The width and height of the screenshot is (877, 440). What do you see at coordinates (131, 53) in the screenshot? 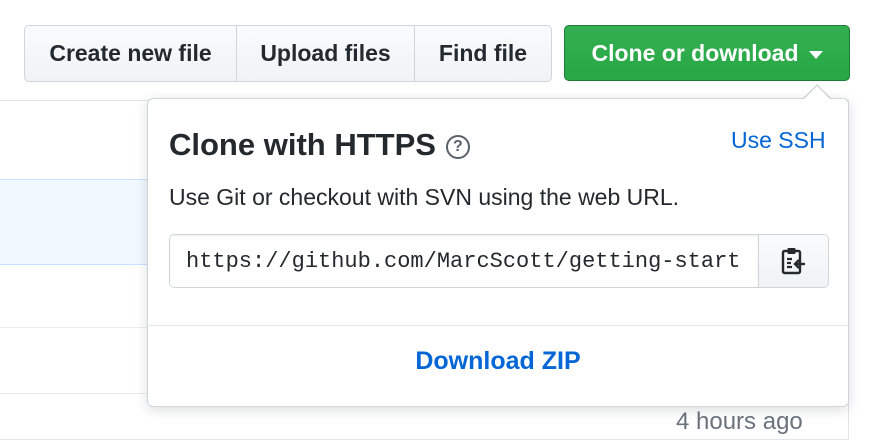
I see `create-new-file-button: Create new file` at bounding box center [131, 53].